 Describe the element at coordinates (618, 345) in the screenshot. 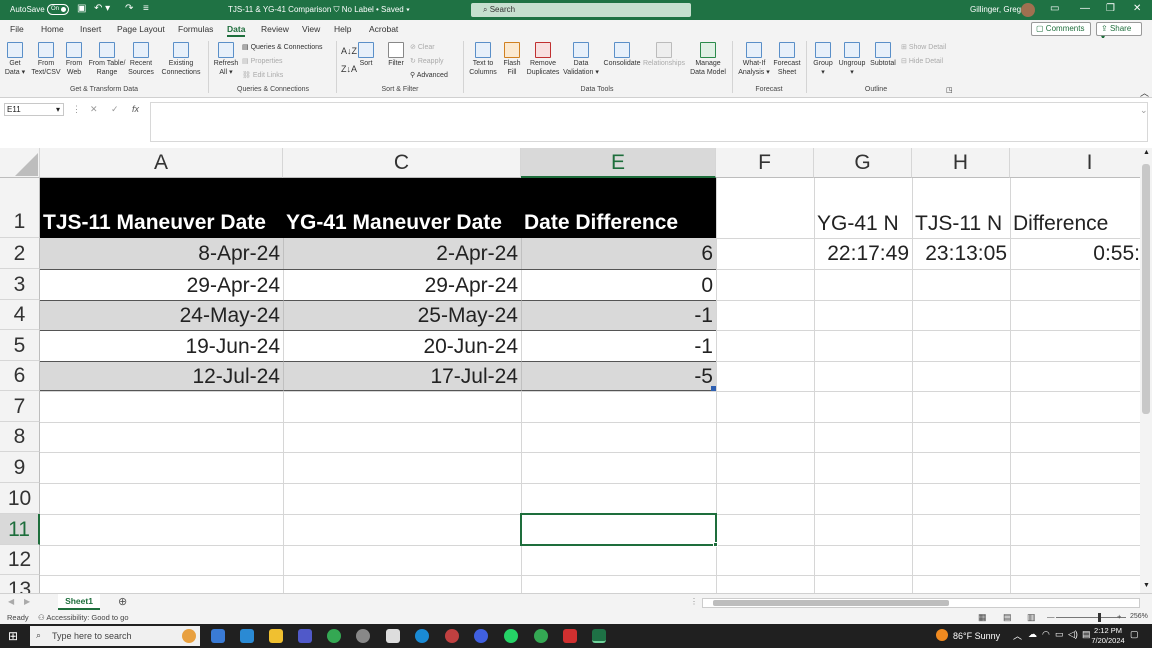

I see `table-cell: -1` at that location.